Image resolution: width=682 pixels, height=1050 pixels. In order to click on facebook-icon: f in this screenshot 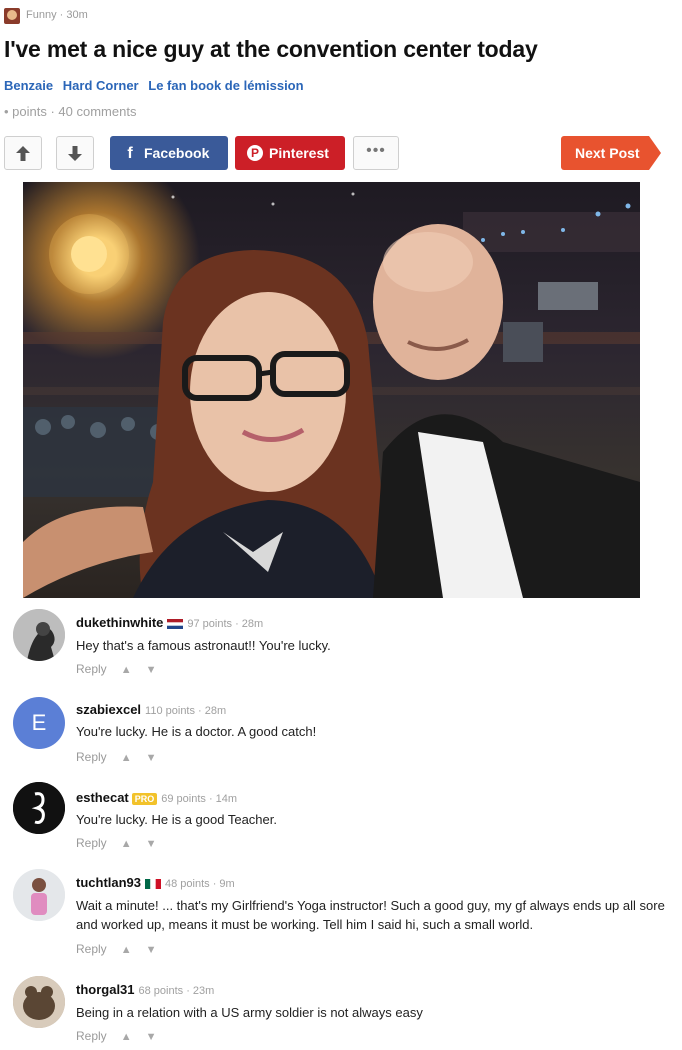, I will do `click(130, 153)`.